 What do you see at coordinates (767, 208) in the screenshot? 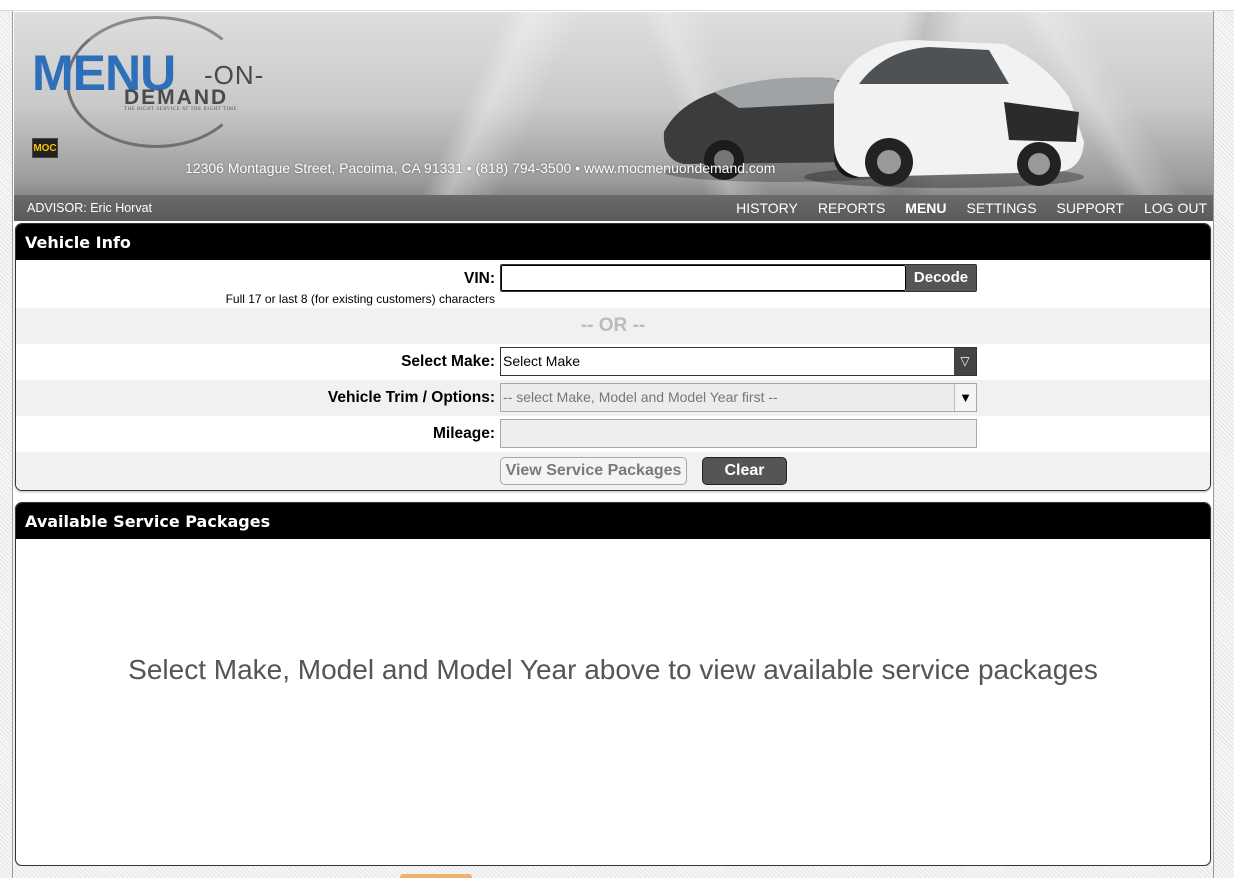
I see `nav-history: HISTORY` at bounding box center [767, 208].